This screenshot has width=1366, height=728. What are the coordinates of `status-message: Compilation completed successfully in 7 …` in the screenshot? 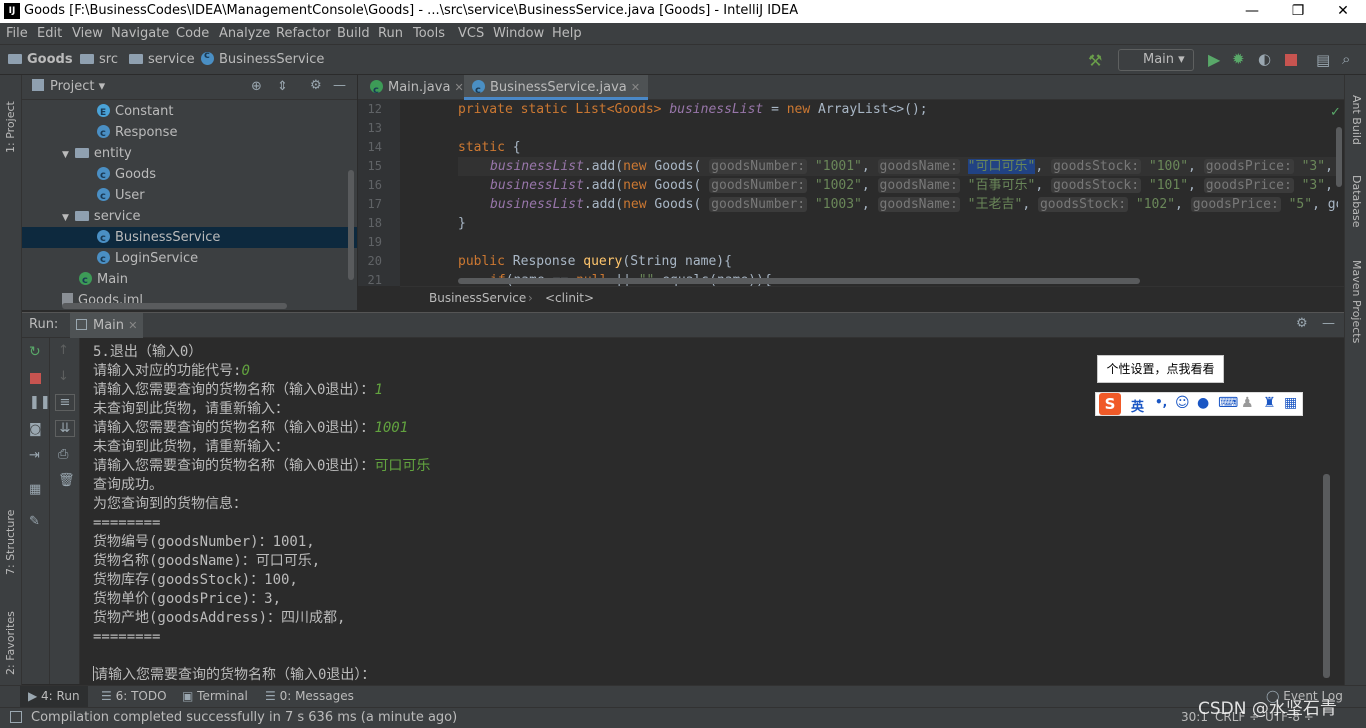 It's located at (244, 717).